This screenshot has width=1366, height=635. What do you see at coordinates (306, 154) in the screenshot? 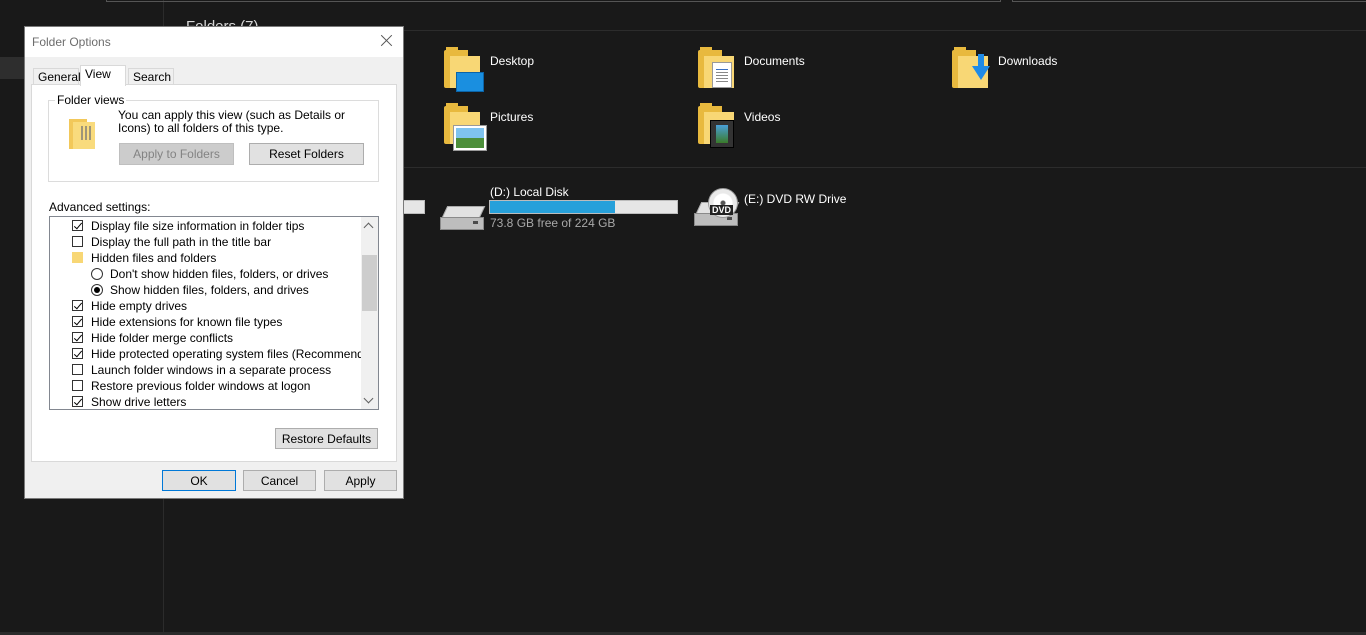
I see `reset-folders-button: Reset Folders` at bounding box center [306, 154].